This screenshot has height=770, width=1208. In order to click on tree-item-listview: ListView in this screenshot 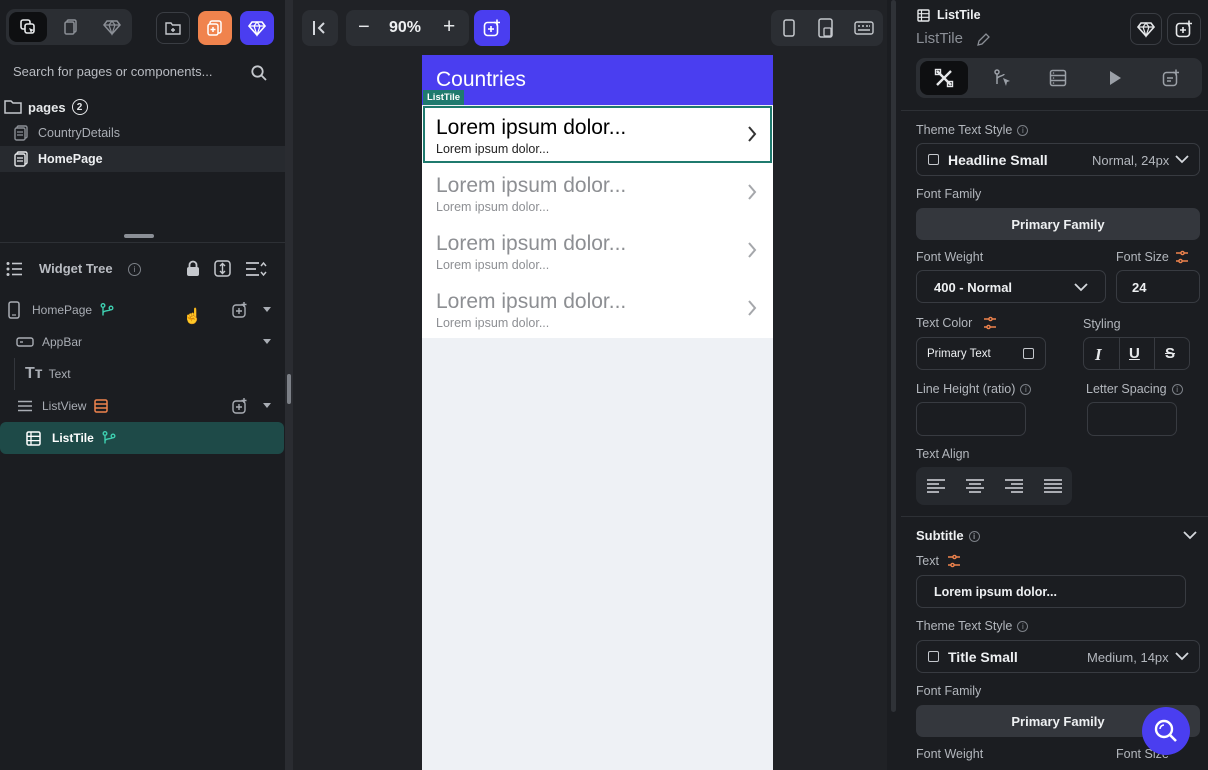, I will do `click(142, 406)`.